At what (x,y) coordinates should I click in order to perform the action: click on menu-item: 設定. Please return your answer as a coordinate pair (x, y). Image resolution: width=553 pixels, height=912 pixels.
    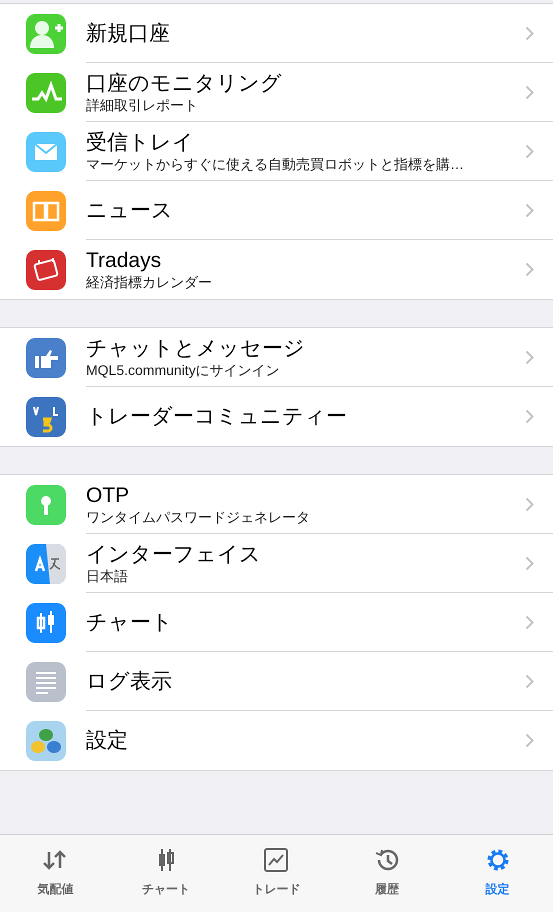
    Looking at the image, I should click on (276, 740).